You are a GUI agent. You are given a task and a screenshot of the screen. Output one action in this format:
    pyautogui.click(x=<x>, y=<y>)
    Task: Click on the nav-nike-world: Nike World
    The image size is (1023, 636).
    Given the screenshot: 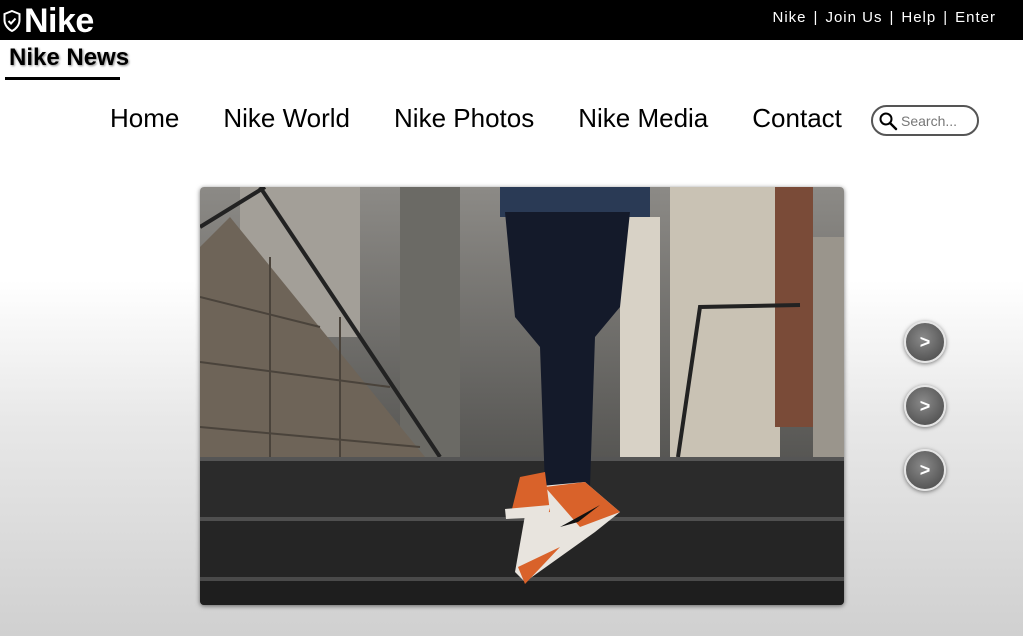 What is the action you would take?
    pyautogui.click(x=286, y=118)
    